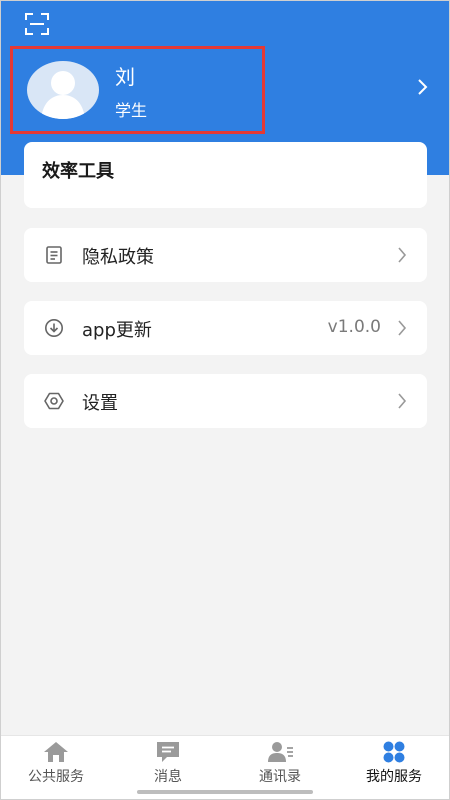  I want to click on message-icon, so click(168, 752).